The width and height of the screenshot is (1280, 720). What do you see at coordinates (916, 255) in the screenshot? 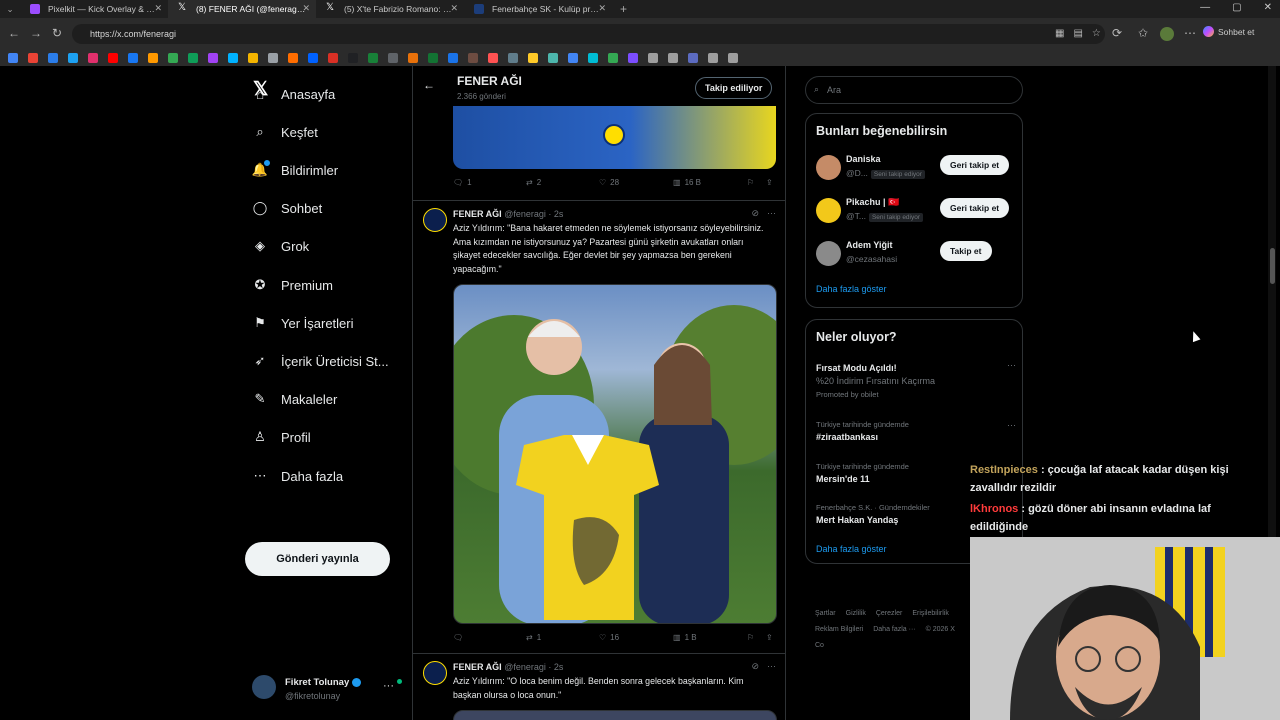
I see `suggested-user: Adem Yiğit @cezasahasi Takip et` at bounding box center [916, 255].